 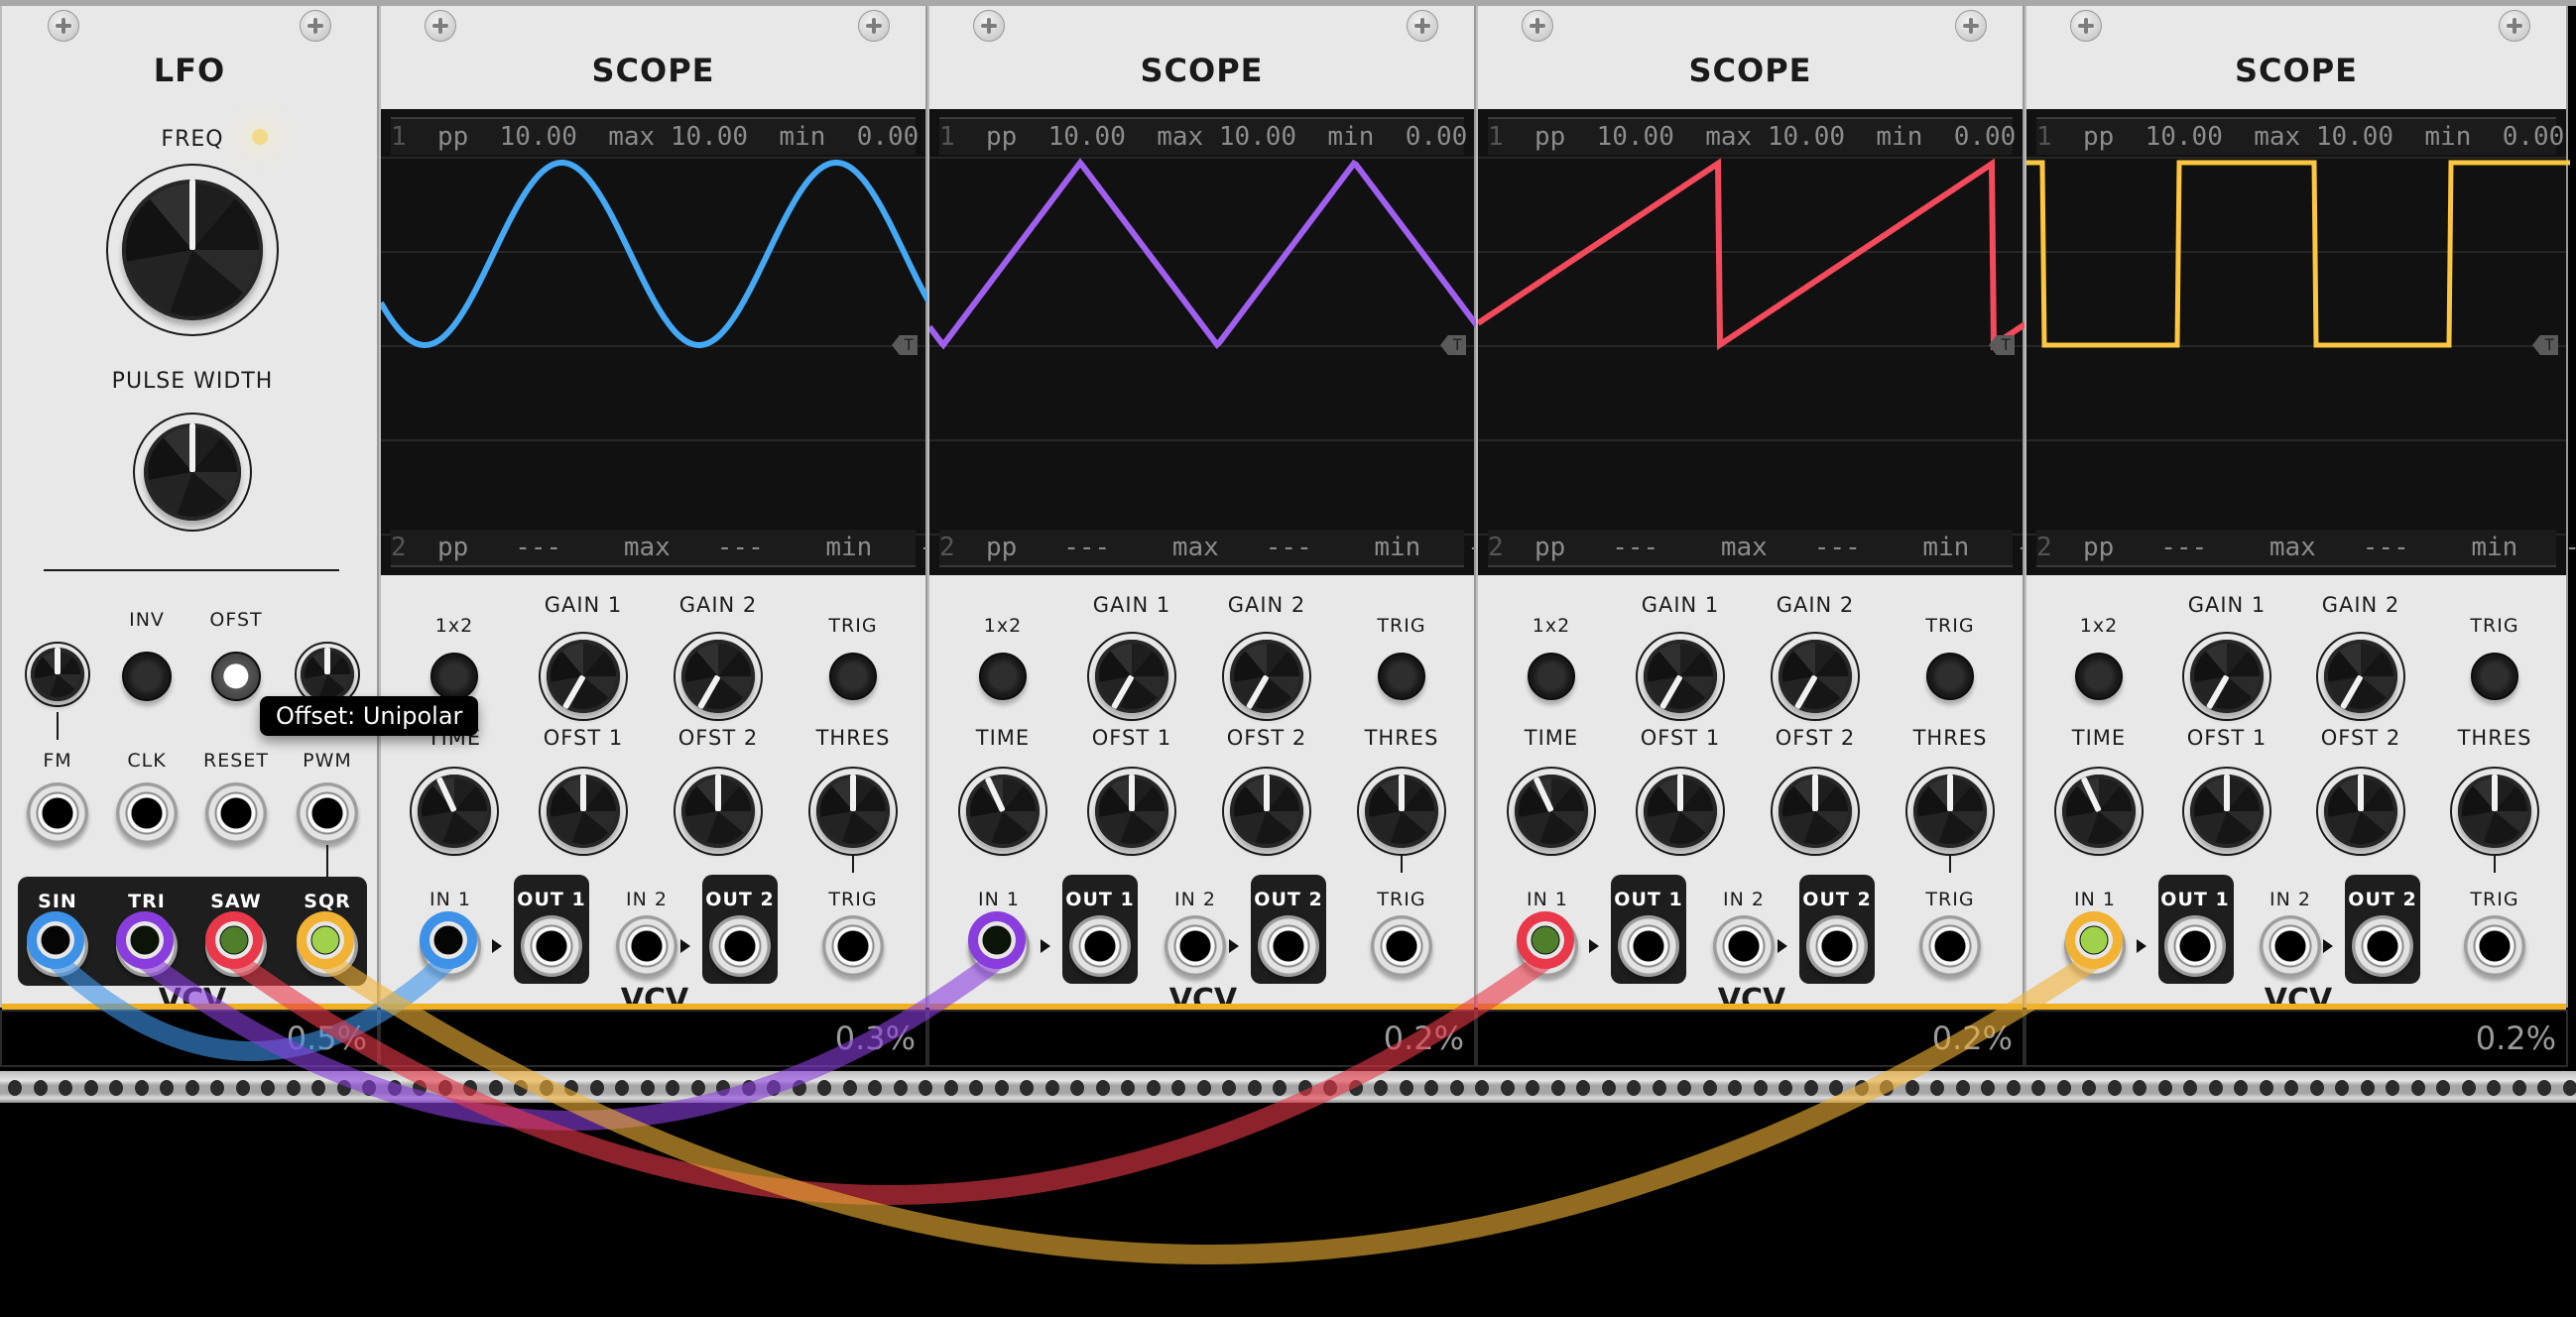 What do you see at coordinates (2360, 738) in the screenshot?
I see `ofst2-label: OFST 2` at bounding box center [2360, 738].